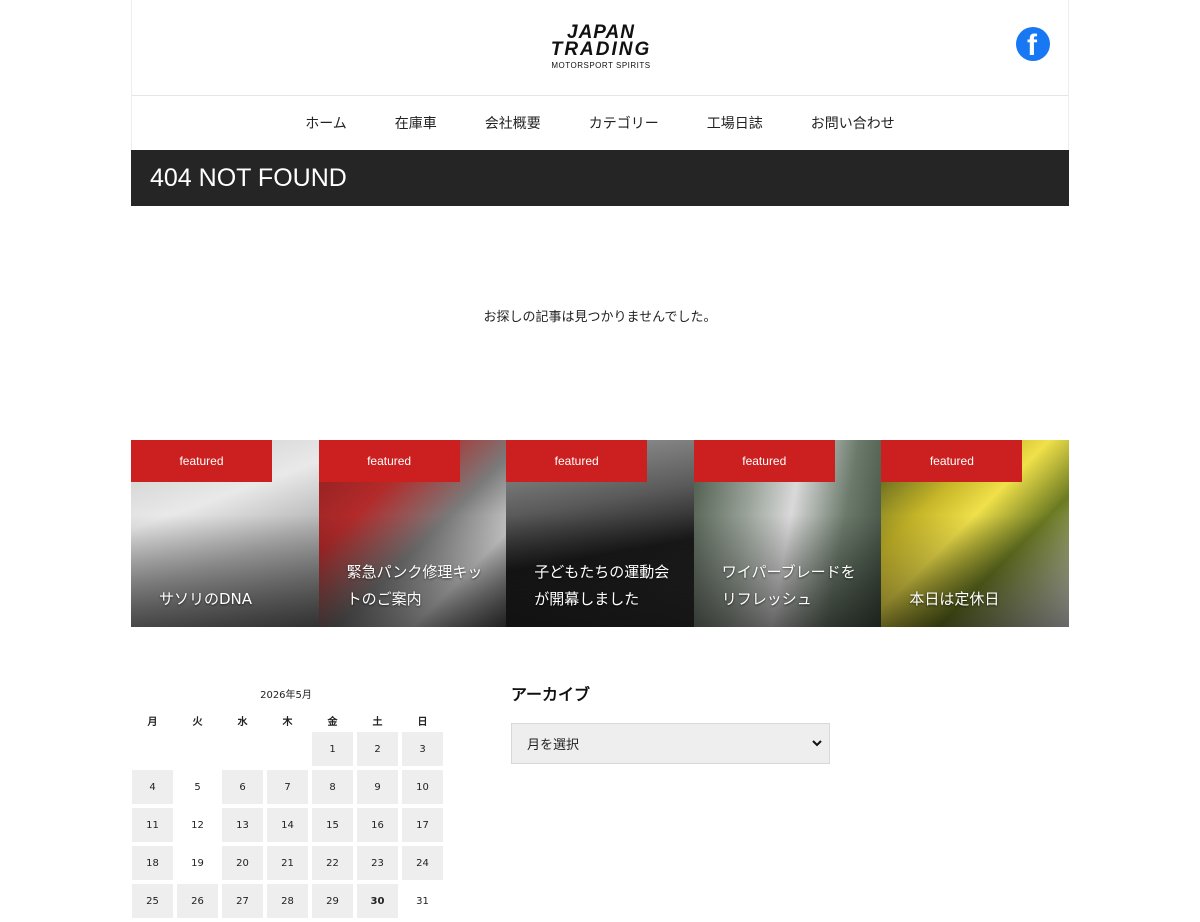 The image size is (1200, 922). What do you see at coordinates (788, 585) in the screenshot?
I see `featured-caption: ワイパーブレードをリフレッシュ` at bounding box center [788, 585].